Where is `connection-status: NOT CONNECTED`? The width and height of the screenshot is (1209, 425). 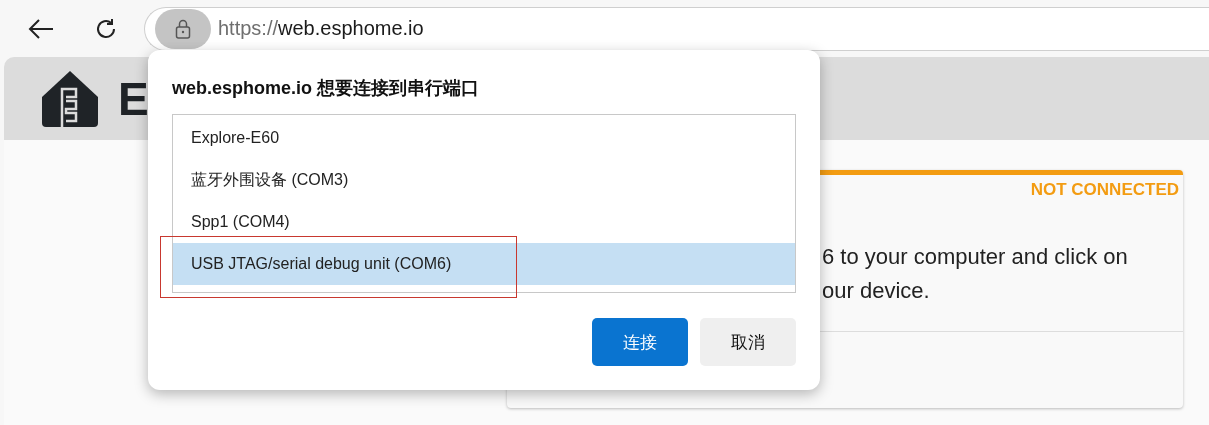
connection-status: NOT CONNECTED is located at coordinates (1104, 190).